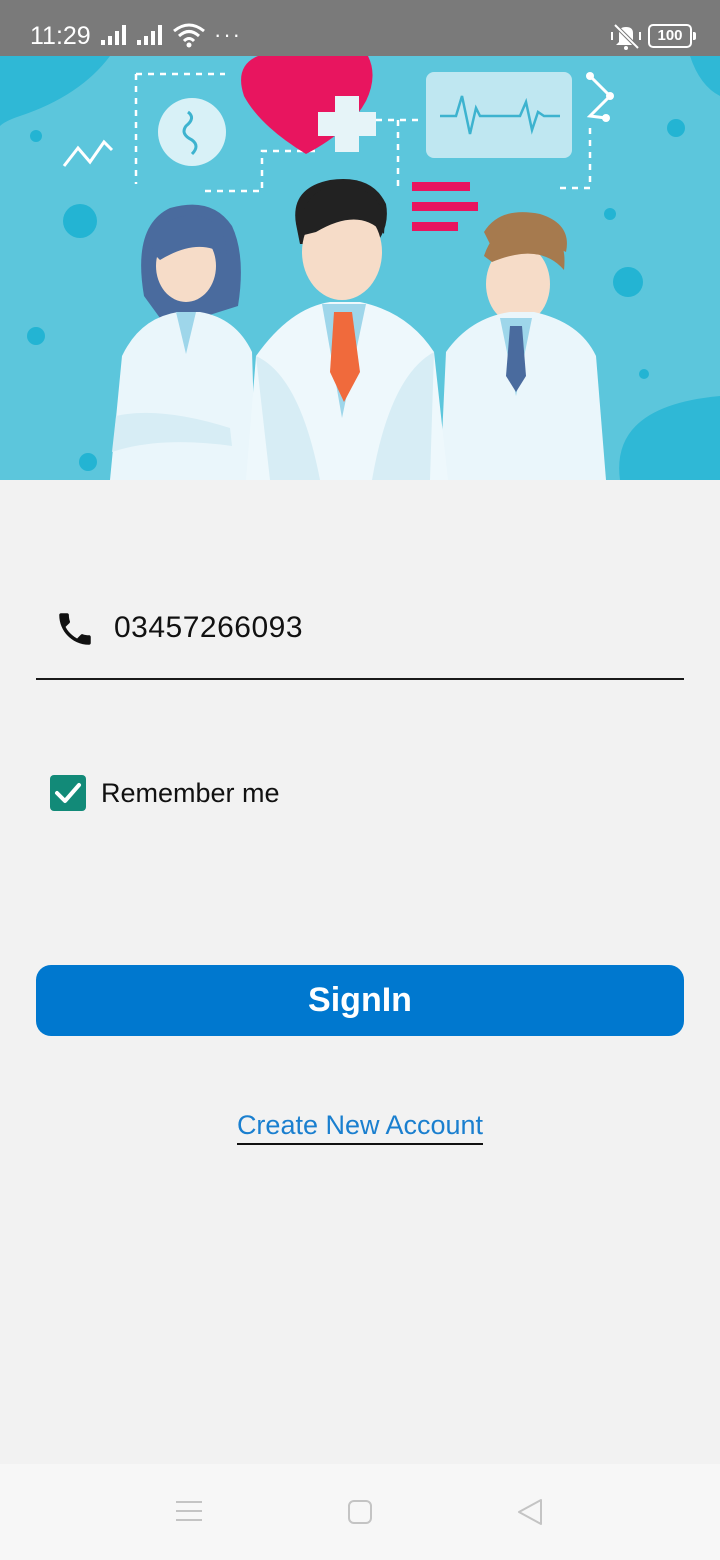  I want to click on remember-me: Remember me, so click(165, 793).